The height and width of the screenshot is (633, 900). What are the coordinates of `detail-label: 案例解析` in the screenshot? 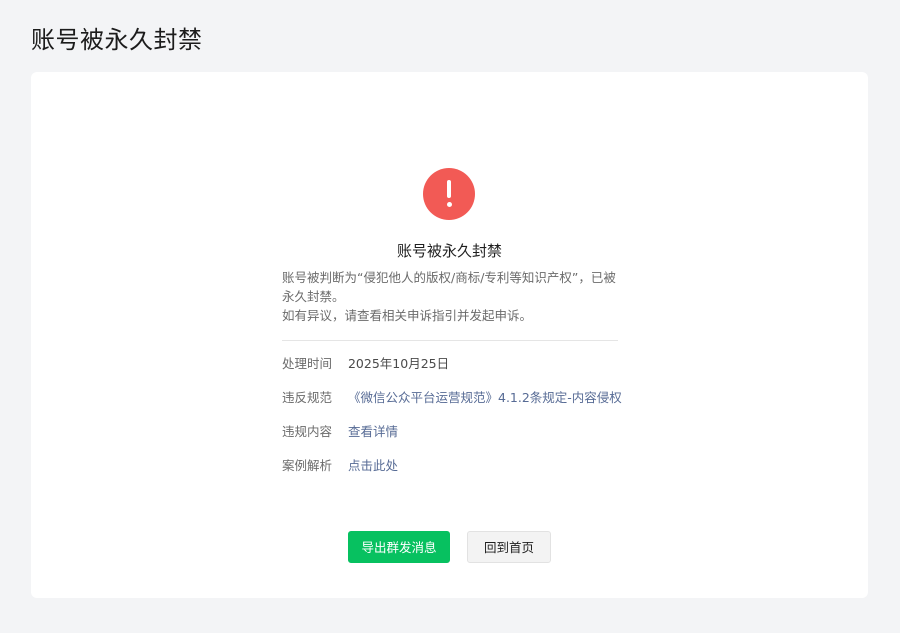 It's located at (307, 465).